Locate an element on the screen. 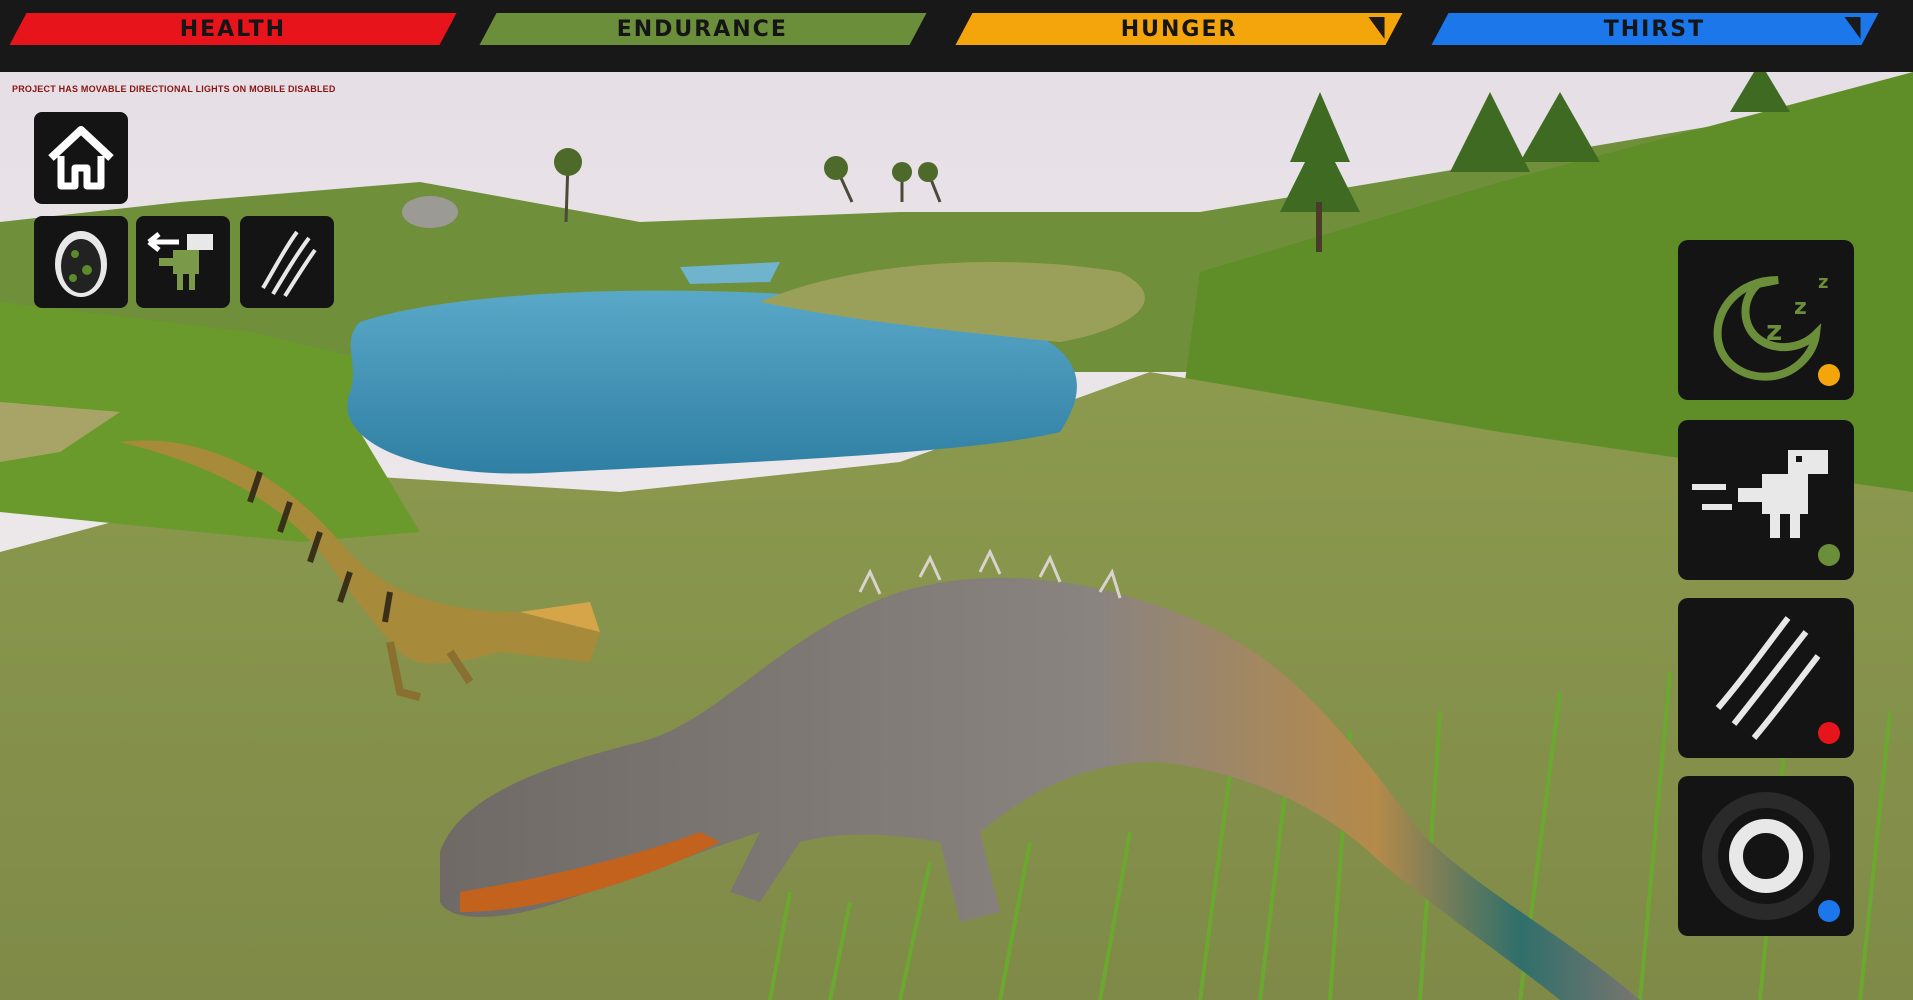 Image resolution: width=1913 pixels, height=1000 pixels. egg-button is located at coordinates (81, 262).